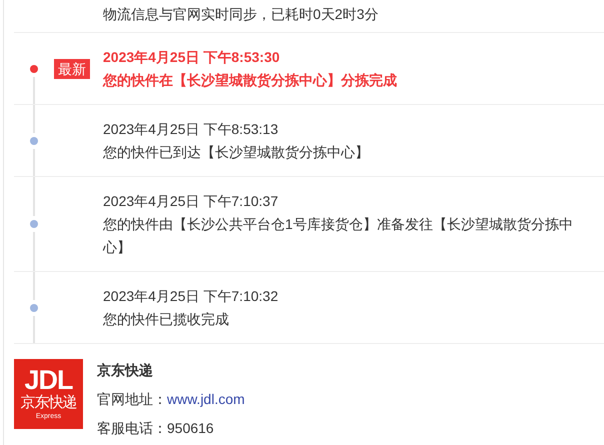 The height and width of the screenshot is (445, 604). Describe the element at coordinates (48, 380) in the screenshot. I see `logo-wordmark: JDL` at that location.